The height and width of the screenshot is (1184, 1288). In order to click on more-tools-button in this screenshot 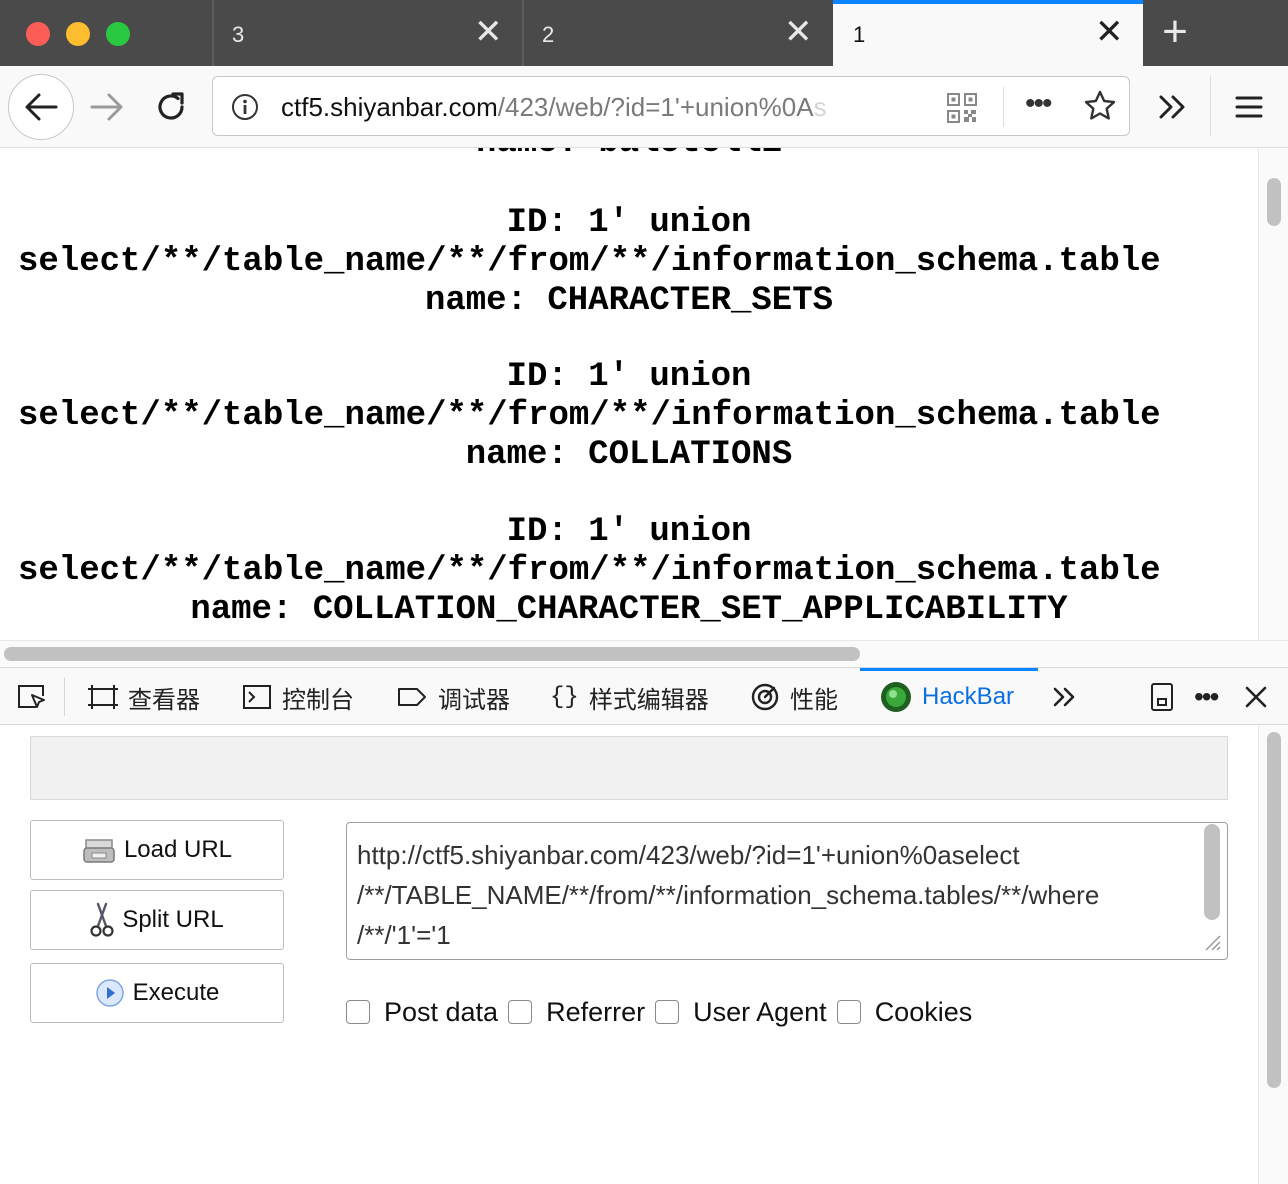, I will do `click(1065, 697)`.